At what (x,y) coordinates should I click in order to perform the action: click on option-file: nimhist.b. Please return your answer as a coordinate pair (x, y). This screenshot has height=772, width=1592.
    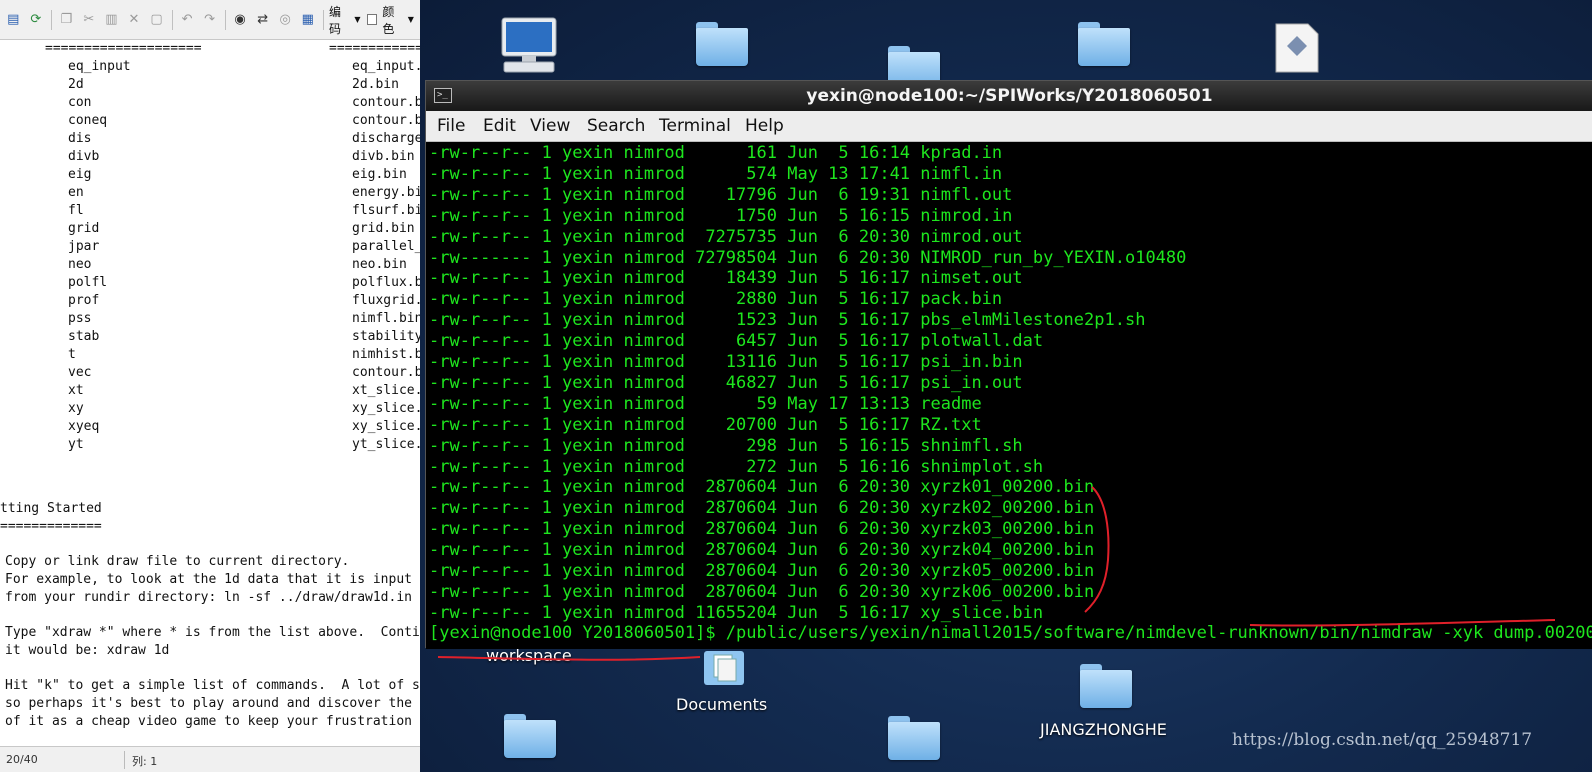
    Looking at the image, I should click on (386, 354).